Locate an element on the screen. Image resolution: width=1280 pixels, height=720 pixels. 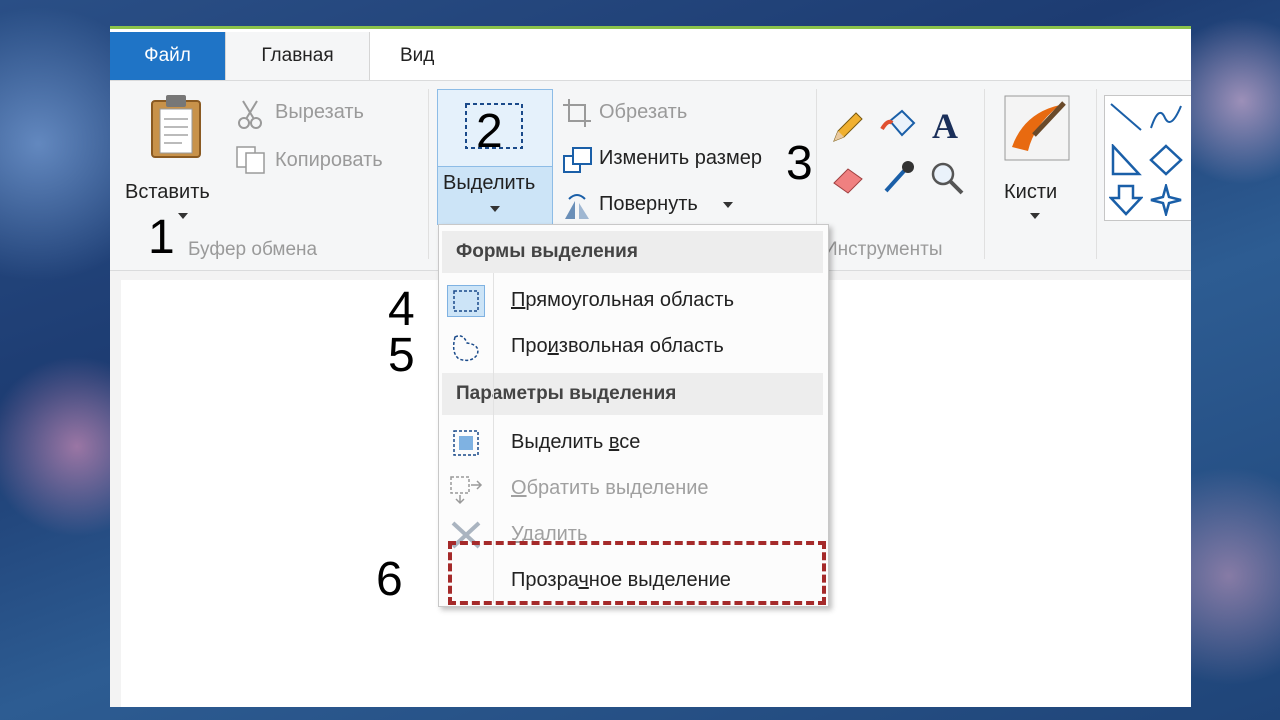
paste-label: Вставить is located at coordinates (167, 192).